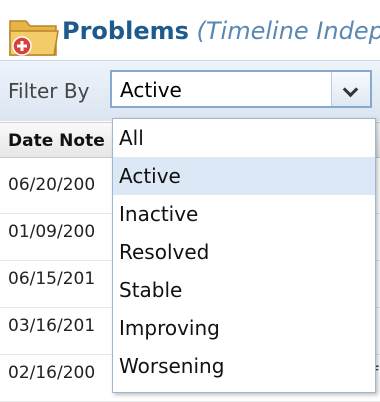  I want to click on panel-header: Problems (Timeline Indepe, so click(190, 30).